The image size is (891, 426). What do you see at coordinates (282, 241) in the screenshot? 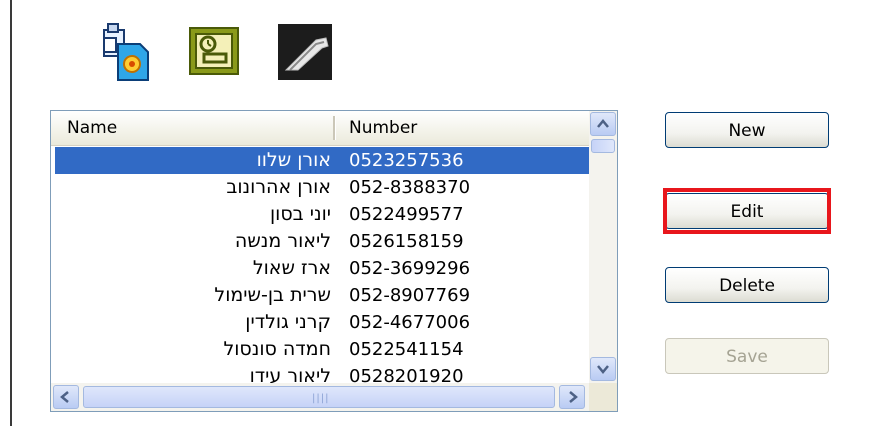
I see `contact-name: ליאור מנשה` at bounding box center [282, 241].